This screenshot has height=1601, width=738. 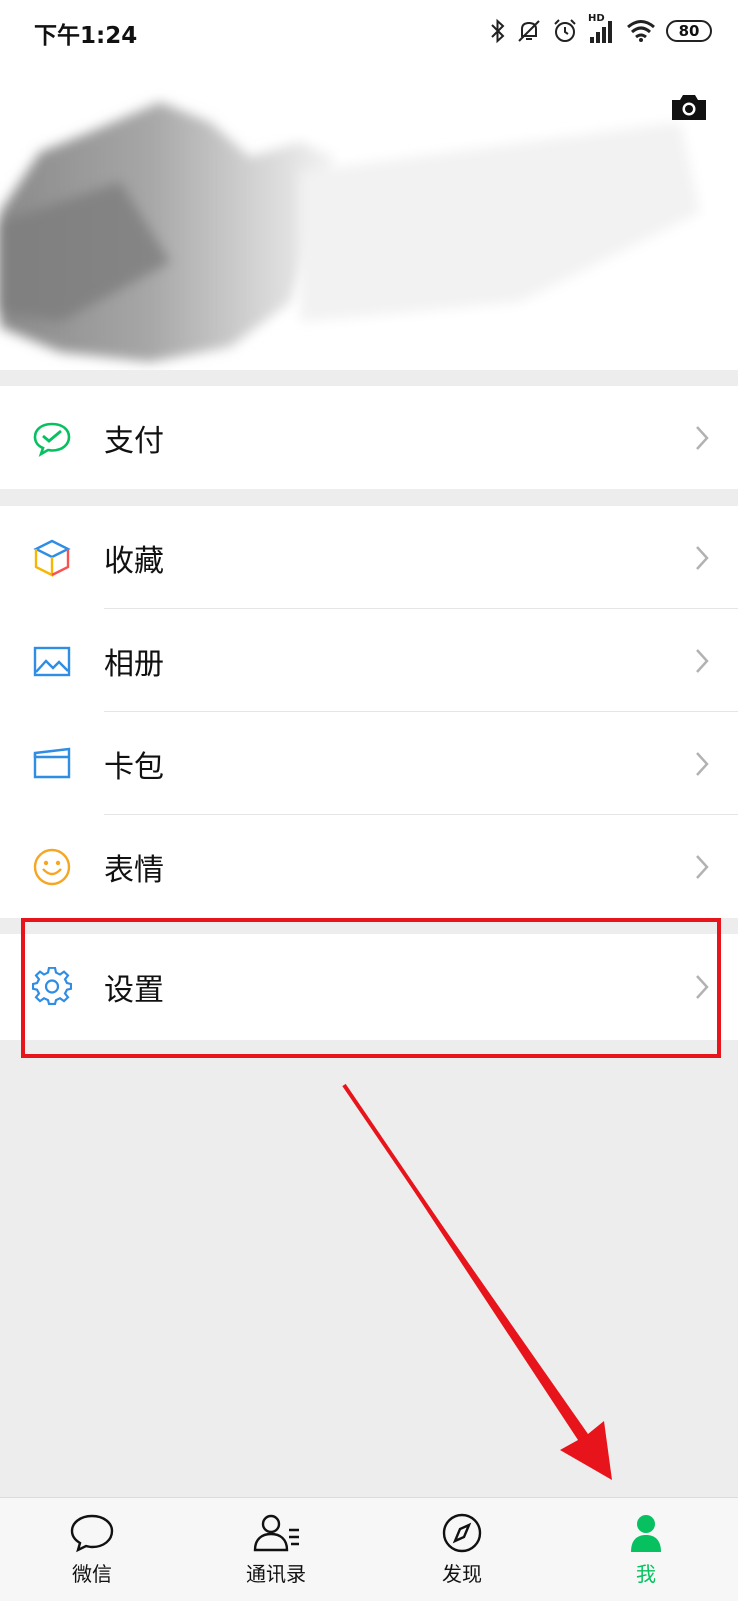 What do you see at coordinates (134, 990) in the screenshot?
I see `menu-item-label: 设置` at bounding box center [134, 990].